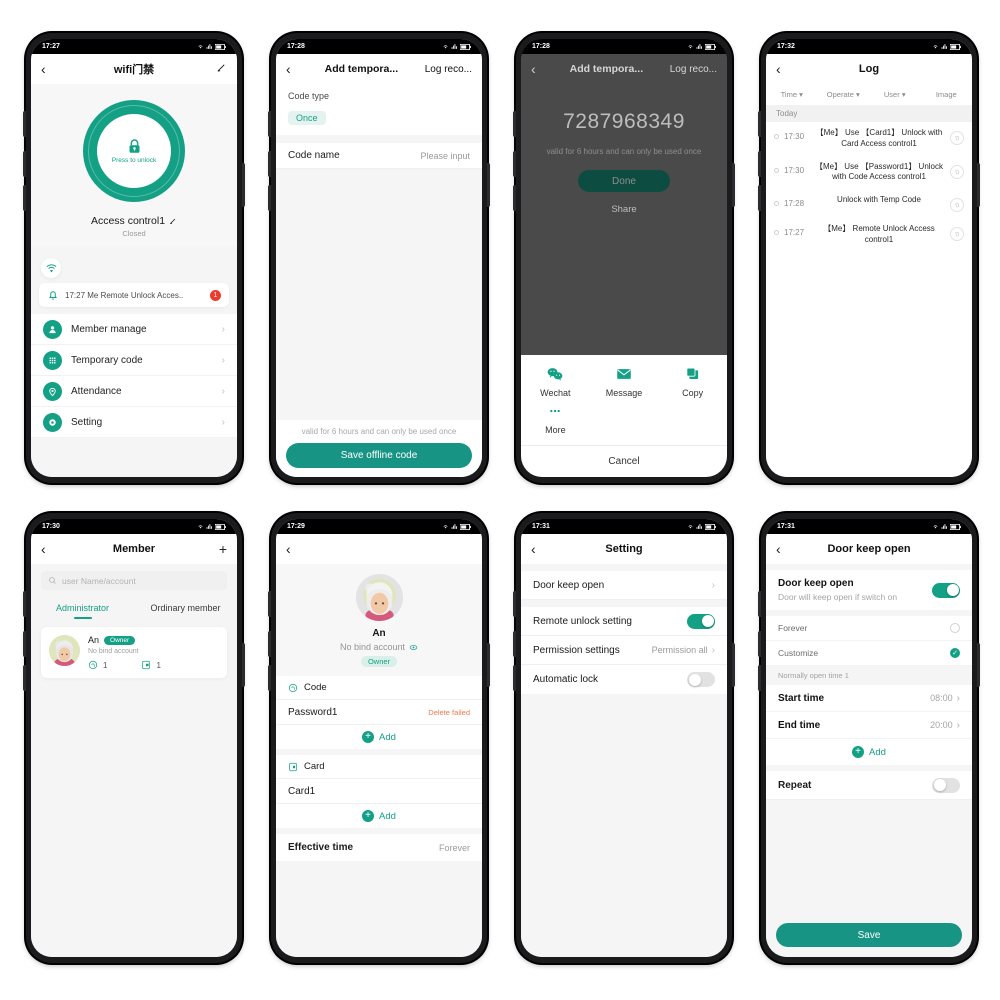  What do you see at coordinates (624, 461) in the screenshot?
I see `cancel-button: Cancel` at bounding box center [624, 461].